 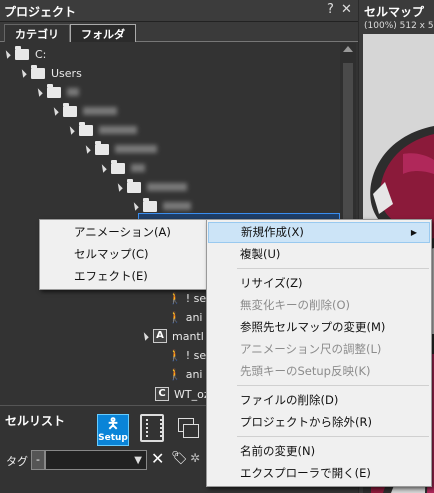 I want to click on menu-item-open-explorer: エクスプローラで開く(E), so click(x=319, y=473).